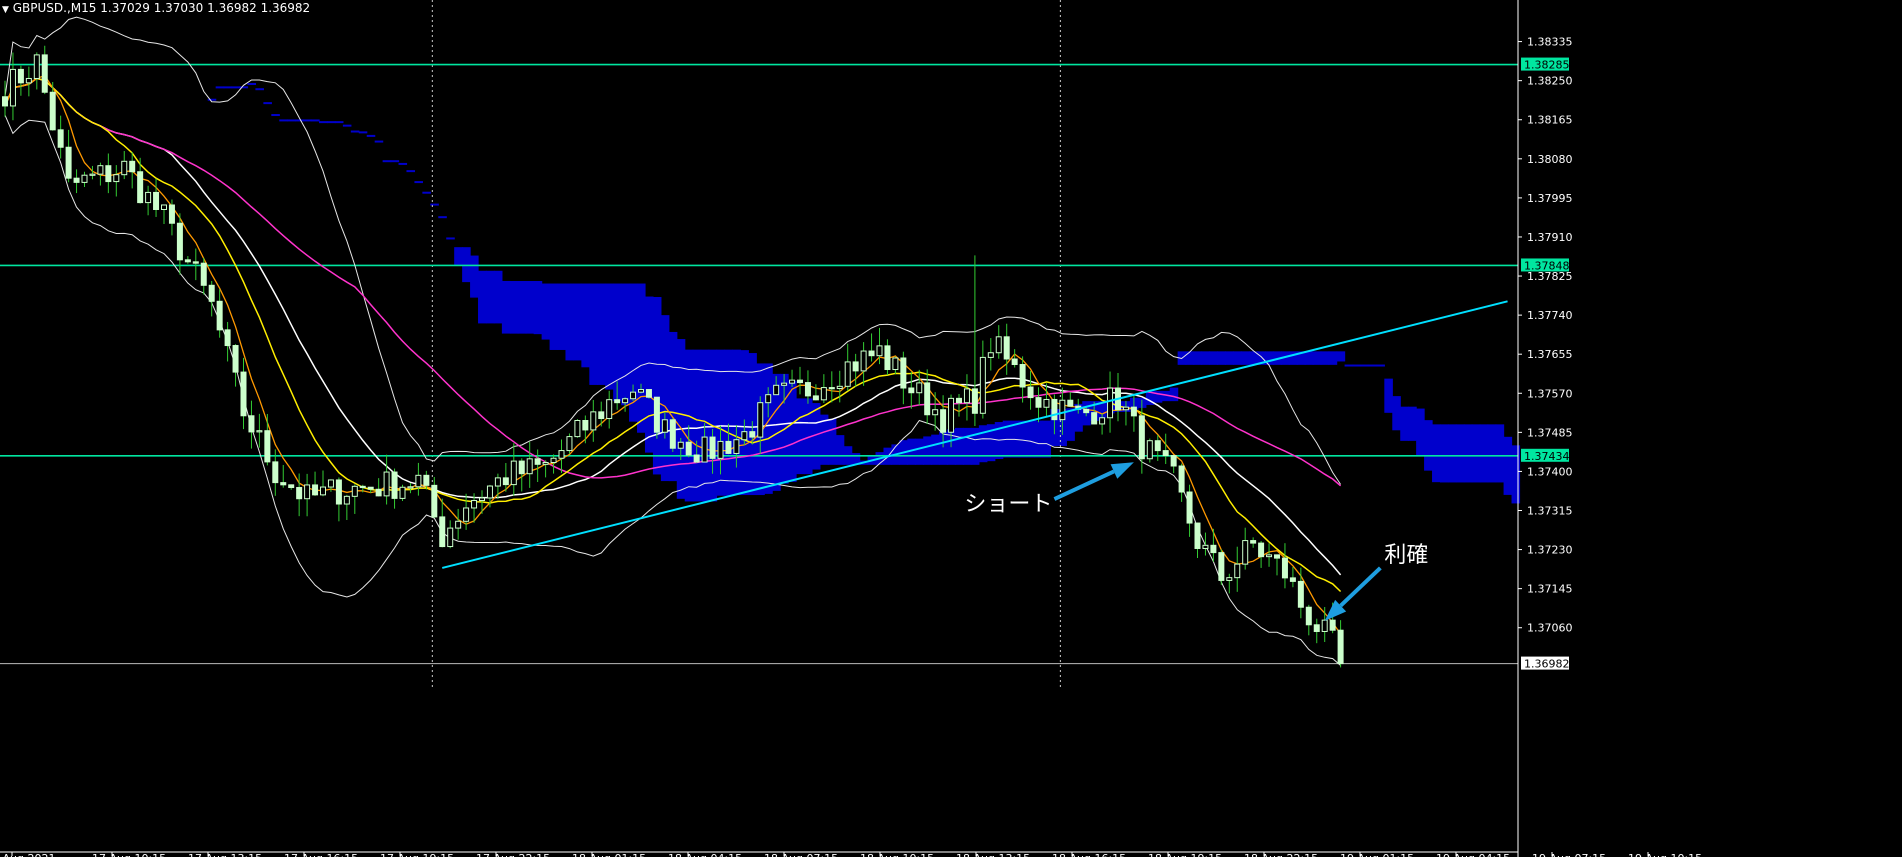 This screenshot has width=1902, height=857. I want to click on price-tick-label: 1.37910, so click(1550, 237).